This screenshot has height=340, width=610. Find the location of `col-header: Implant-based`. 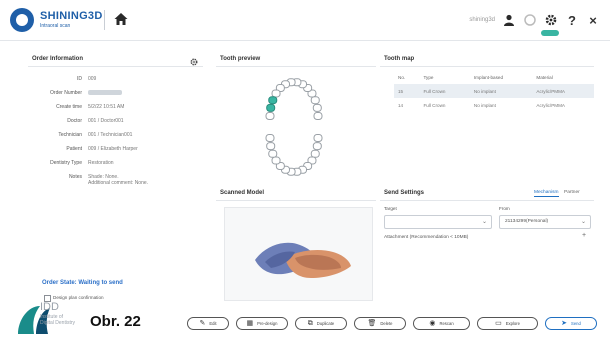

col-header: Implant-based is located at coordinates (488, 77).